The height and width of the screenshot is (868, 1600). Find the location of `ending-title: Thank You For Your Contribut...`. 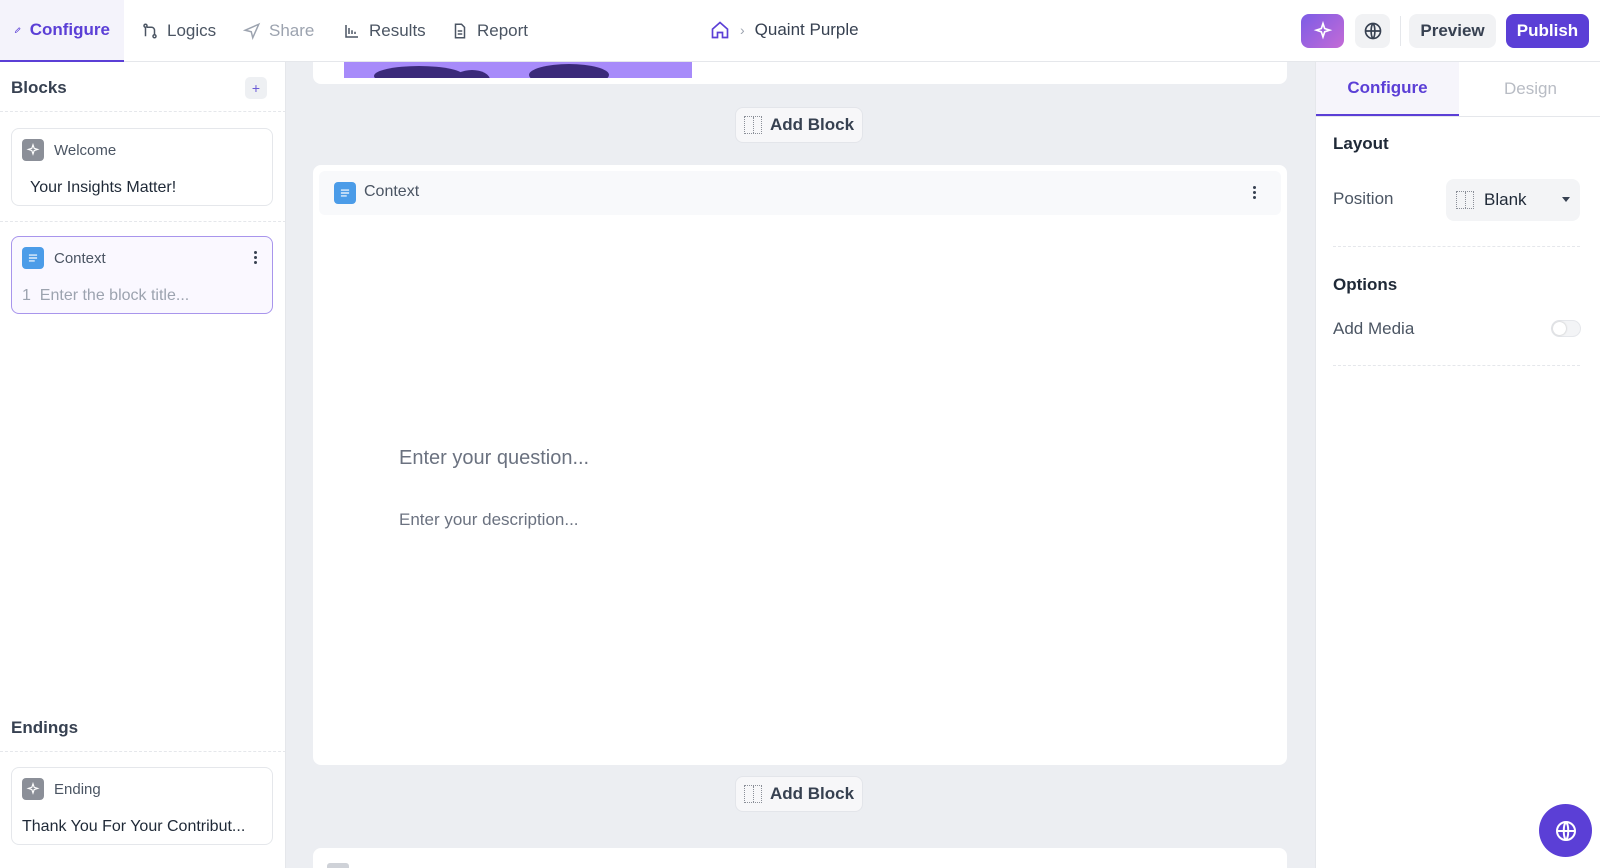

ending-title: Thank You For Your Contribut... is located at coordinates (134, 826).